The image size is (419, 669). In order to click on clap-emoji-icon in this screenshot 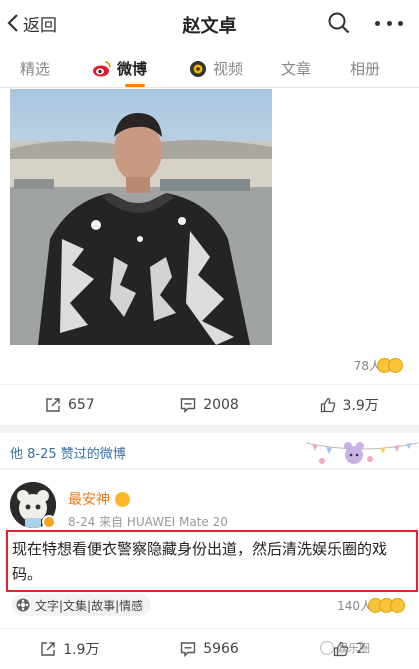, I will do `click(395, 365)`.